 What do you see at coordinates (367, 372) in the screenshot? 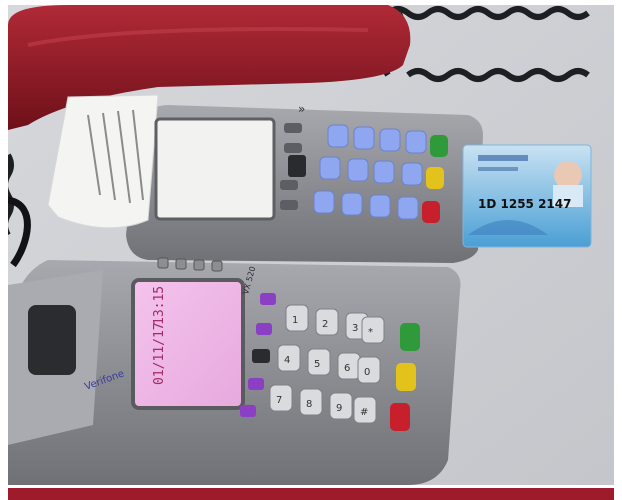
I see `key-0: 0` at bounding box center [367, 372].